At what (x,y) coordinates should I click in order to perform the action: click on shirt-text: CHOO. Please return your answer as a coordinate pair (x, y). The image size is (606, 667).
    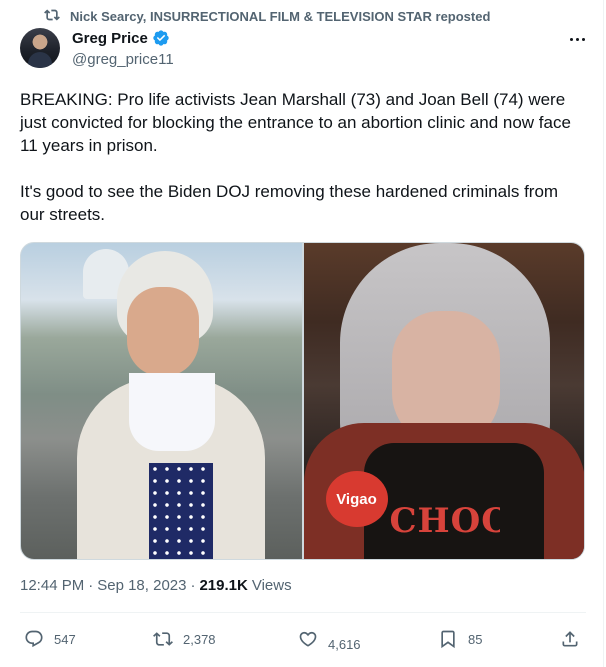
    Looking at the image, I should click on (444, 521).